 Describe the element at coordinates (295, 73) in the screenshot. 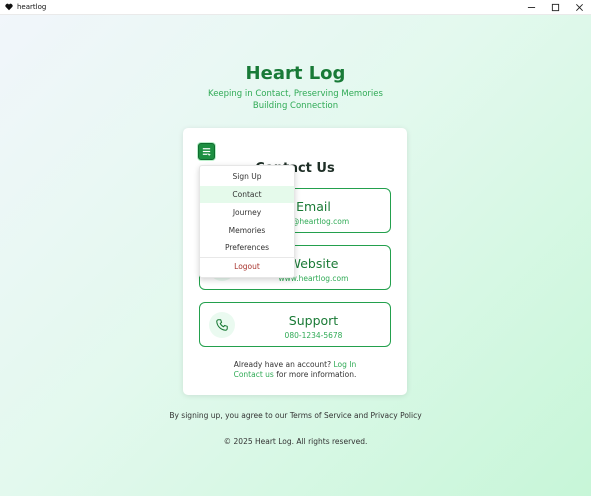

I see `brand-title: Heart Log` at that location.